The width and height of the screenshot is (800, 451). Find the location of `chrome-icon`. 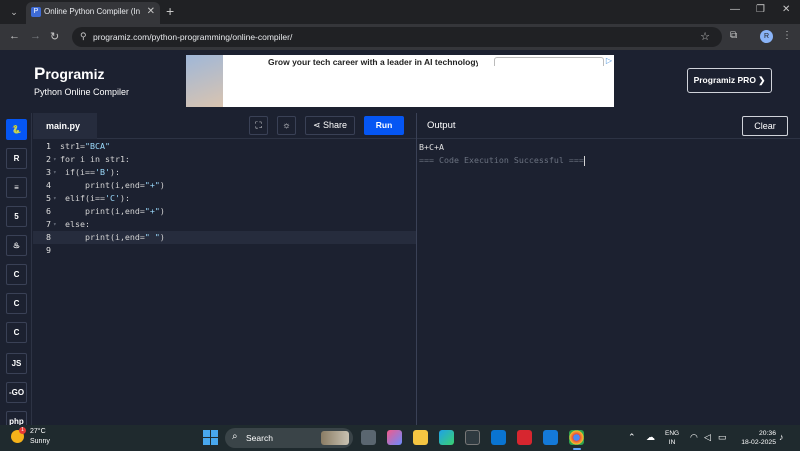

chrome-icon is located at coordinates (576, 440).